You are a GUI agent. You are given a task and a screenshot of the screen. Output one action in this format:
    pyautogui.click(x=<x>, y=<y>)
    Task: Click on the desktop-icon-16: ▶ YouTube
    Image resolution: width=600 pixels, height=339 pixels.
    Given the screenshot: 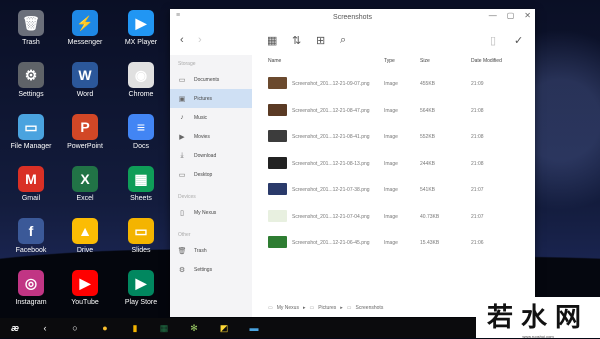 What is the action you would take?
    pyautogui.click(x=85, y=288)
    